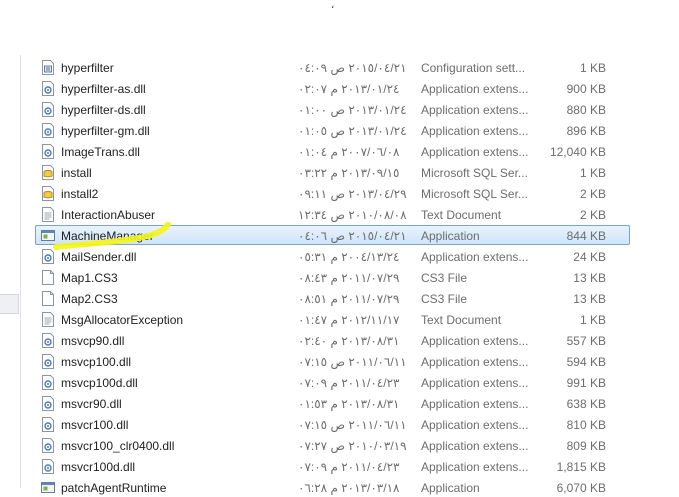  What do you see at coordinates (91, 404) in the screenshot?
I see `file-name: msvcr90.dll` at bounding box center [91, 404].